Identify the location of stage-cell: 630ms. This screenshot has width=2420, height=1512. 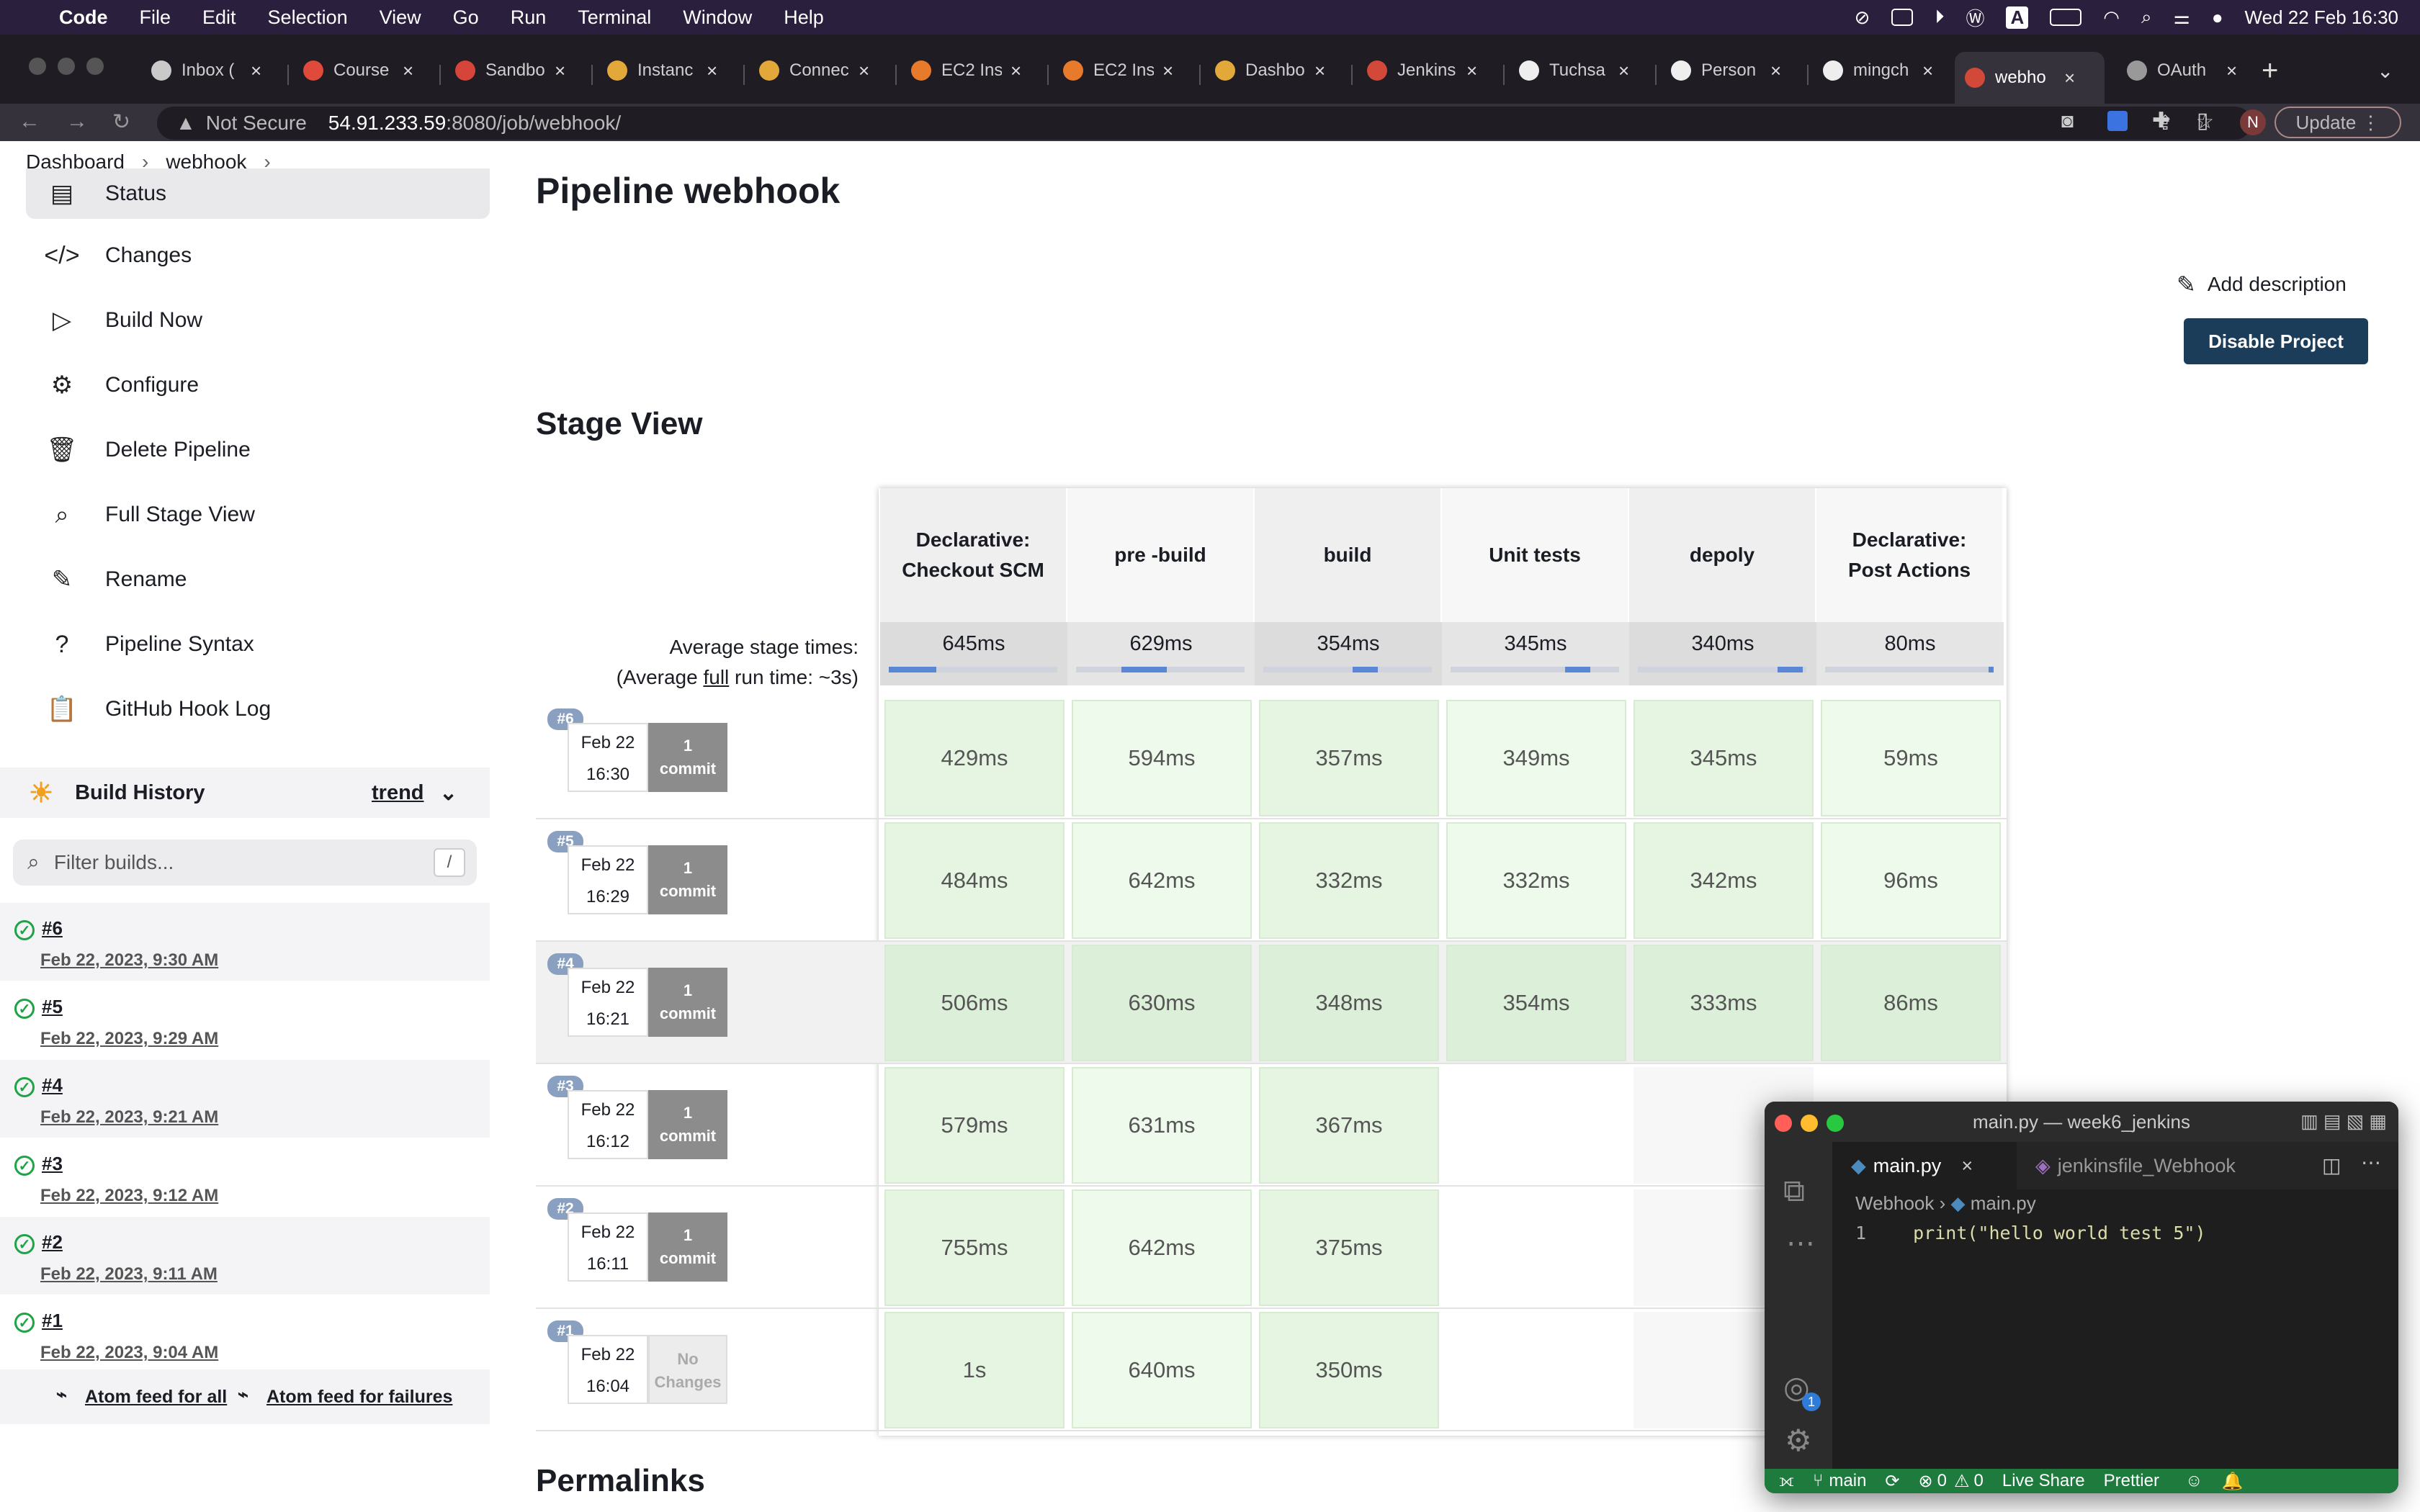
(1162, 1003).